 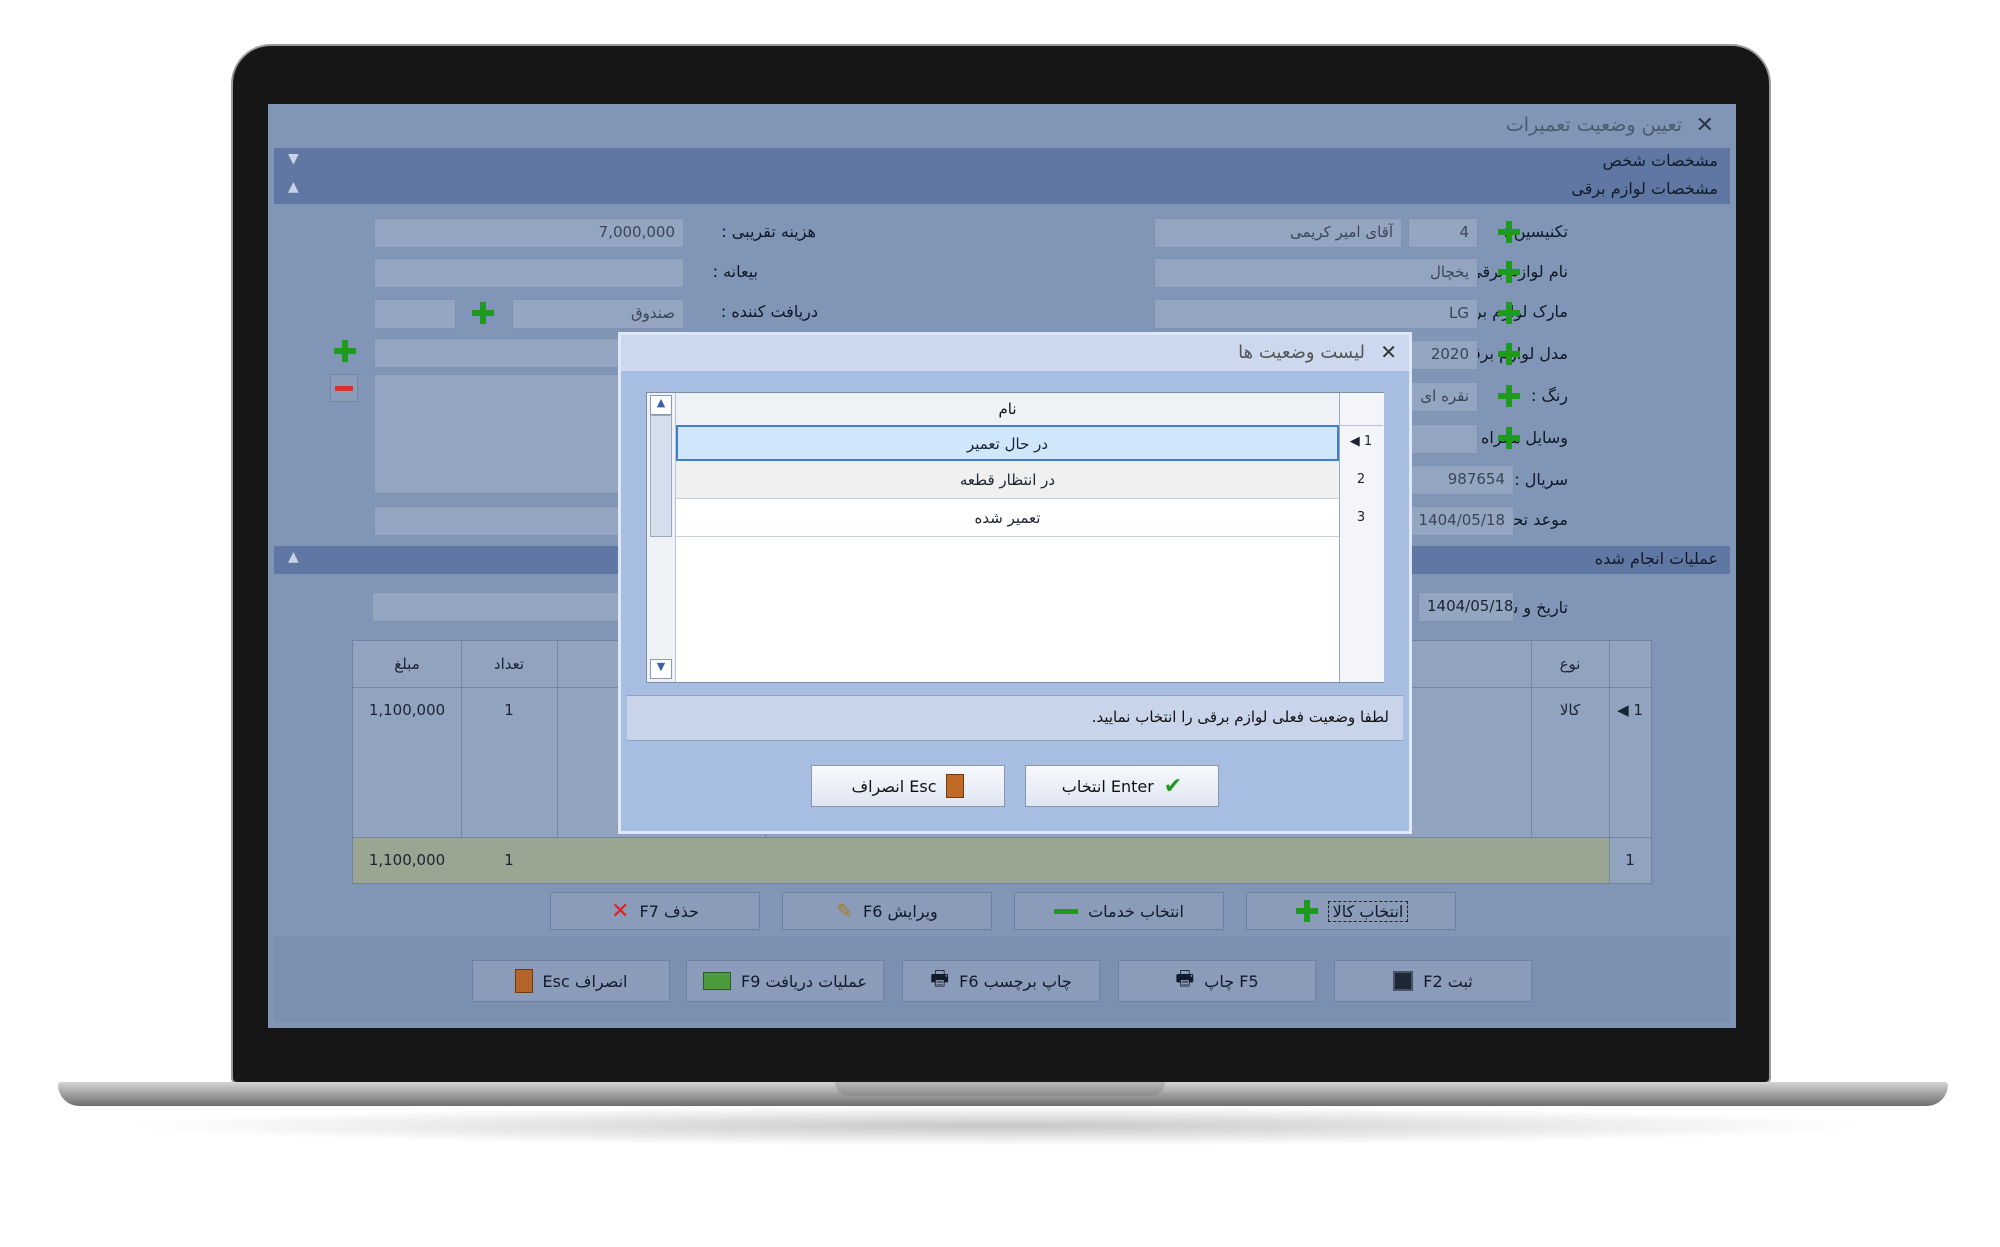 I want to click on dialog-select-label: انتخاب Enter, so click(x=1107, y=786).